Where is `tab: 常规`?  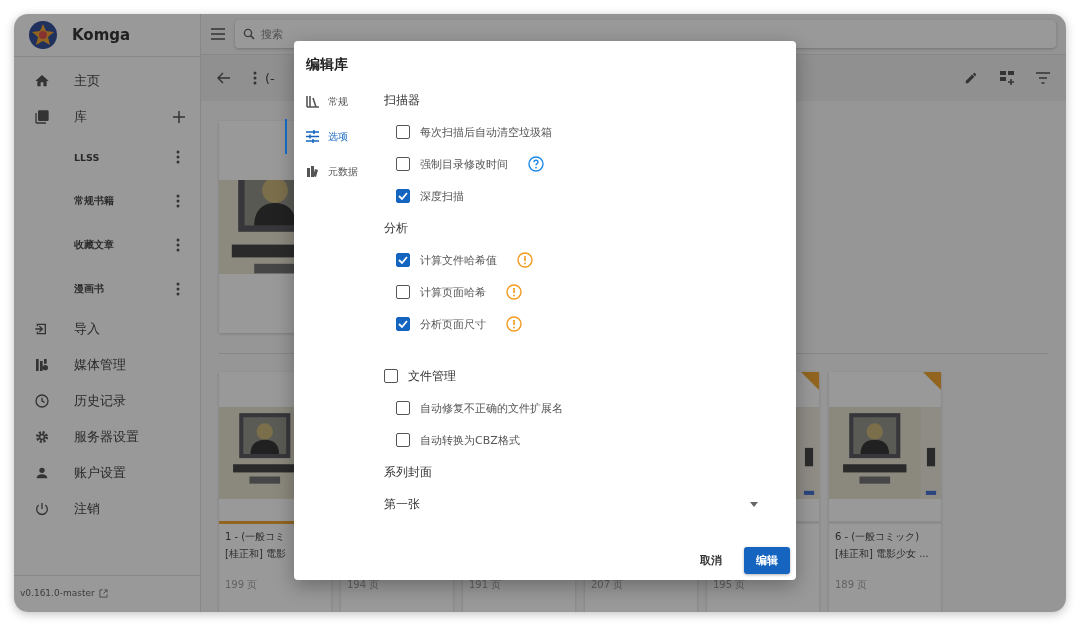 tab: 常规 is located at coordinates (334, 101).